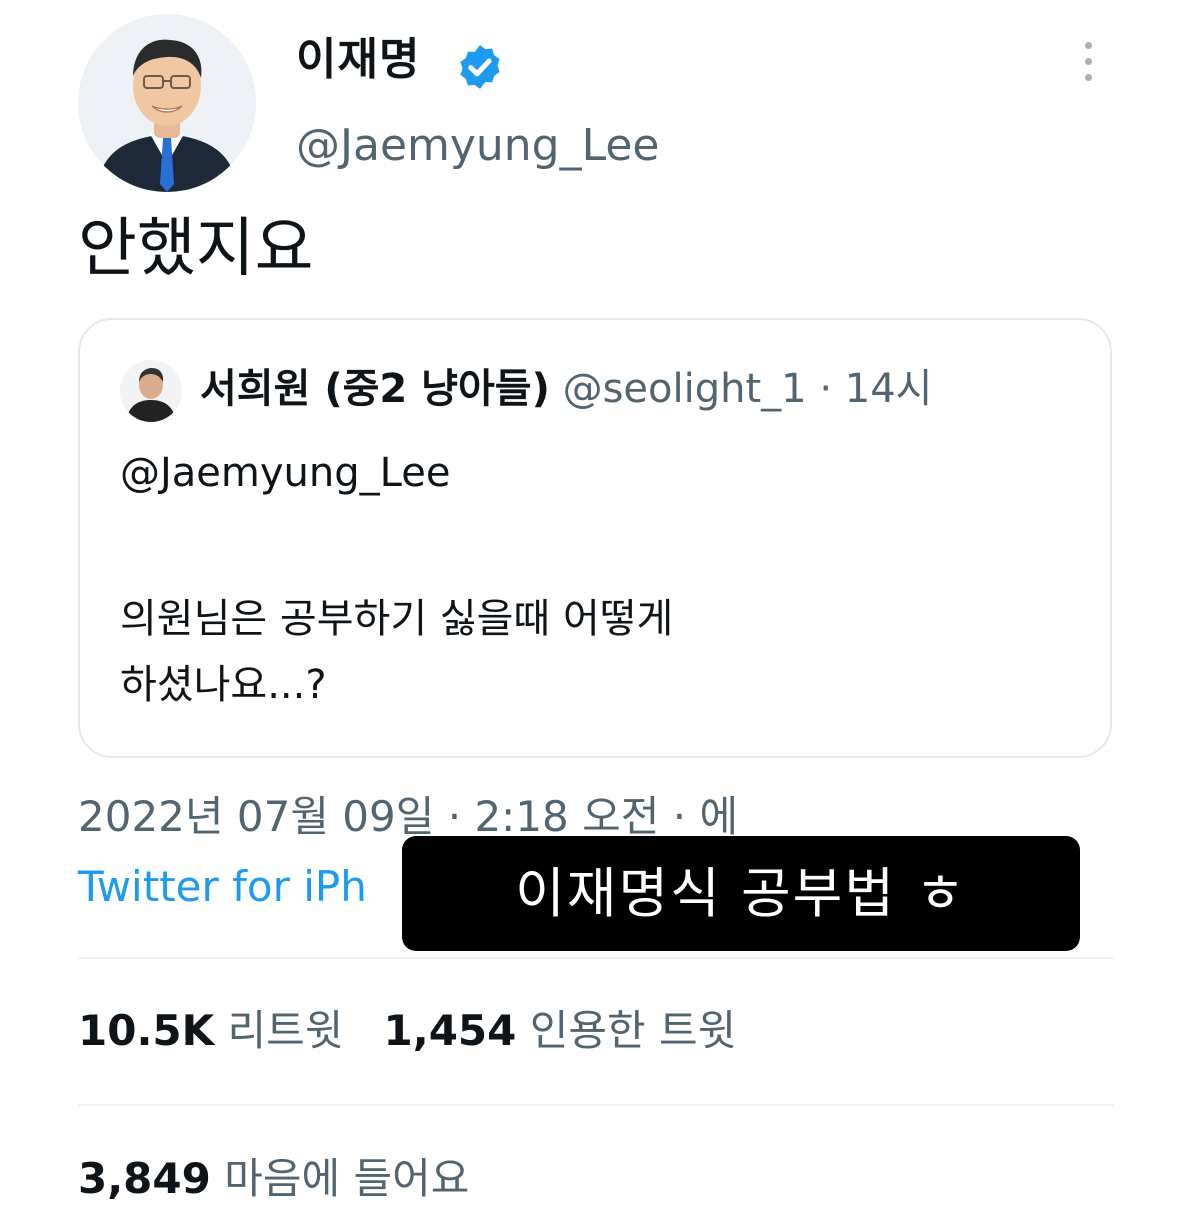 This screenshot has width=1179, height=1232. I want to click on quotes-count: 1,454, so click(450, 1030).